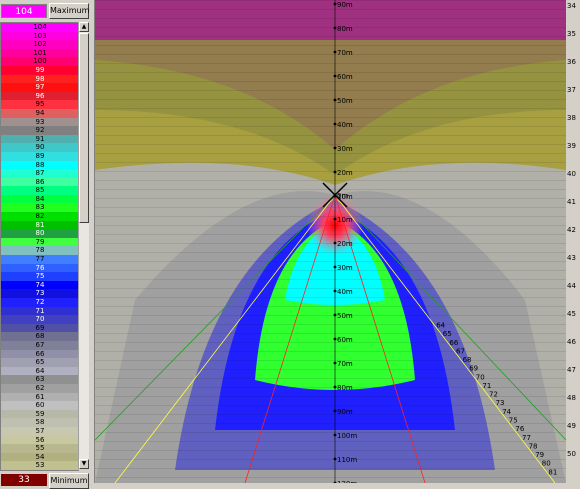  I want to click on palette-item: 69, so click(40, 328).